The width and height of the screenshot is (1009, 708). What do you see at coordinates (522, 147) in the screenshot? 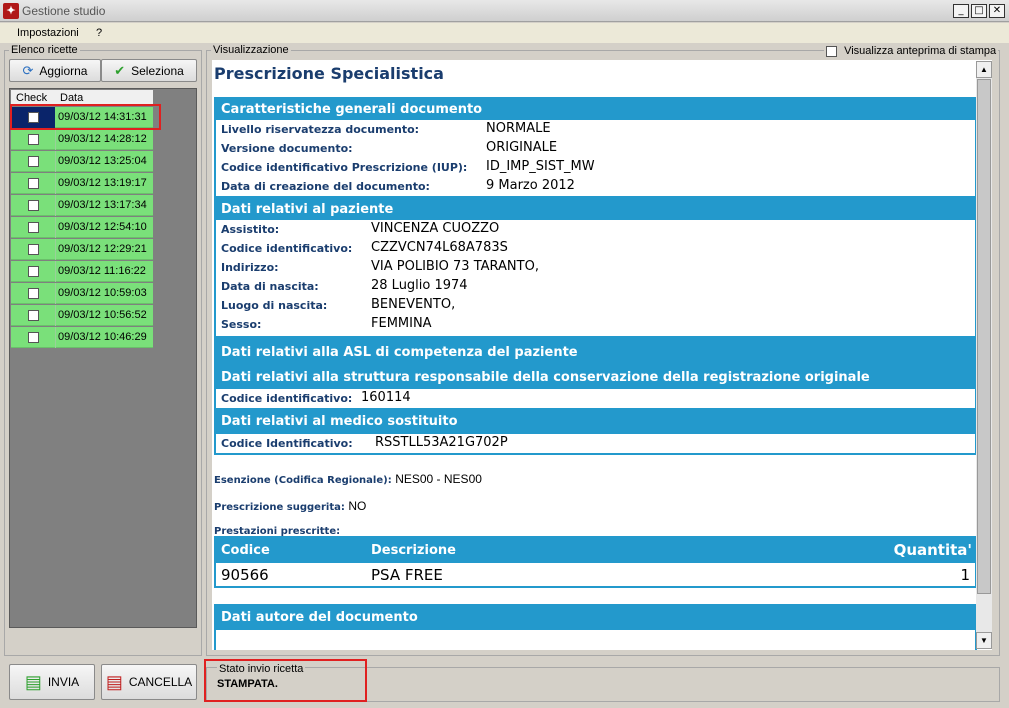
I see `field-value: ORIGINALE` at bounding box center [522, 147].